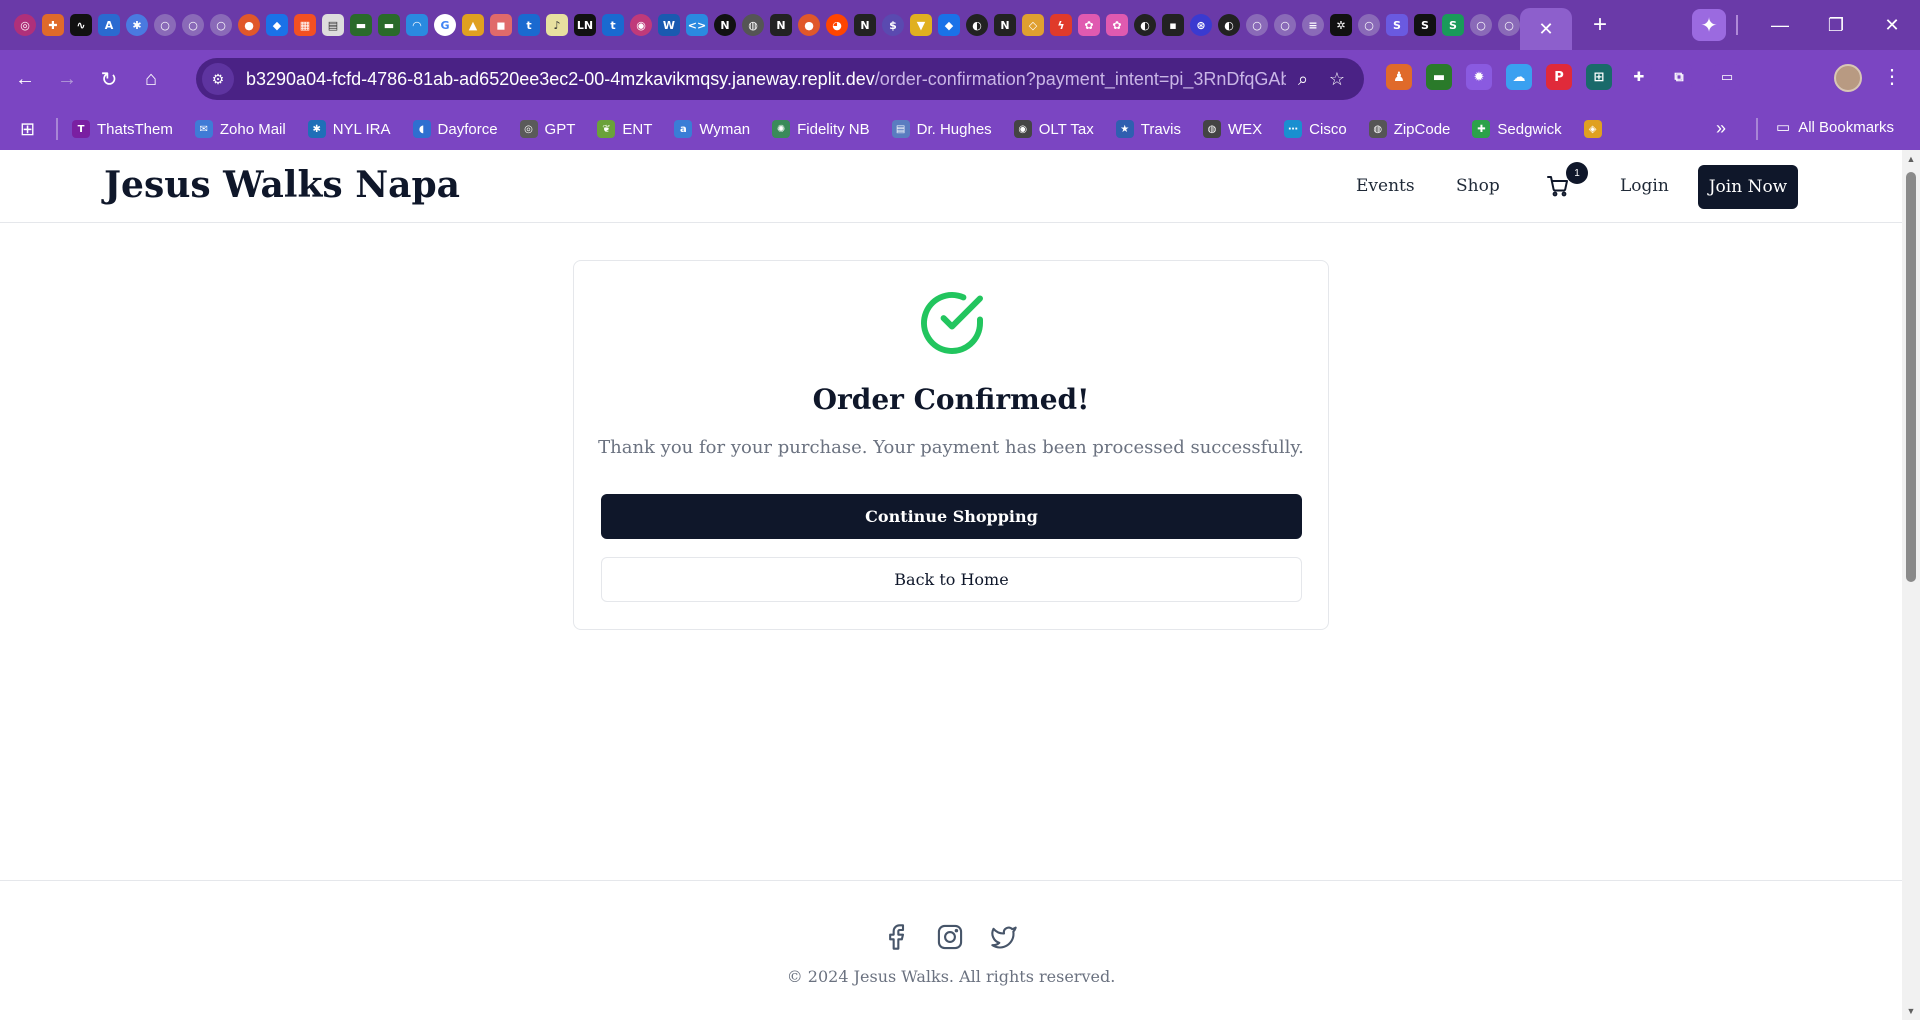  I want to click on tab-favicon-icon: ✱, so click(137, 25).